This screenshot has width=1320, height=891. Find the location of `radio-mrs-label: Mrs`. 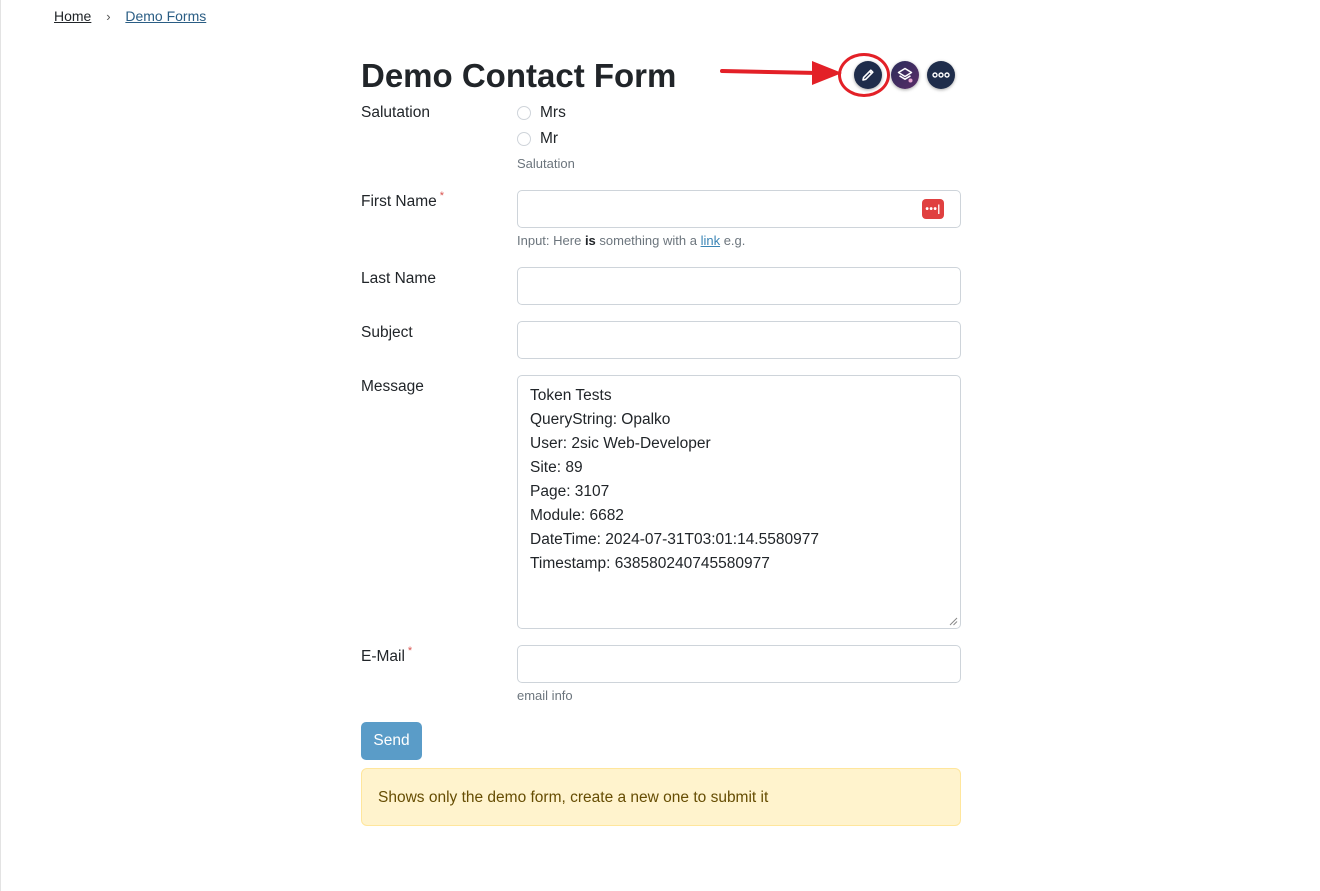

radio-mrs-label: Mrs is located at coordinates (553, 112).